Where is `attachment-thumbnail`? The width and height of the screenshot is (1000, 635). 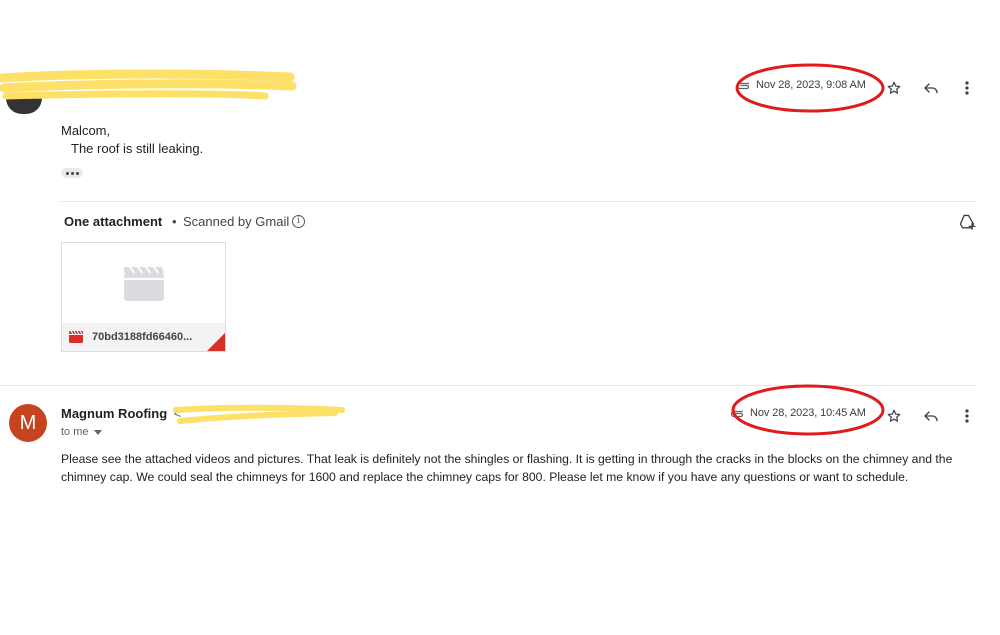 attachment-thumbnail is located at coordinates (143, 283).